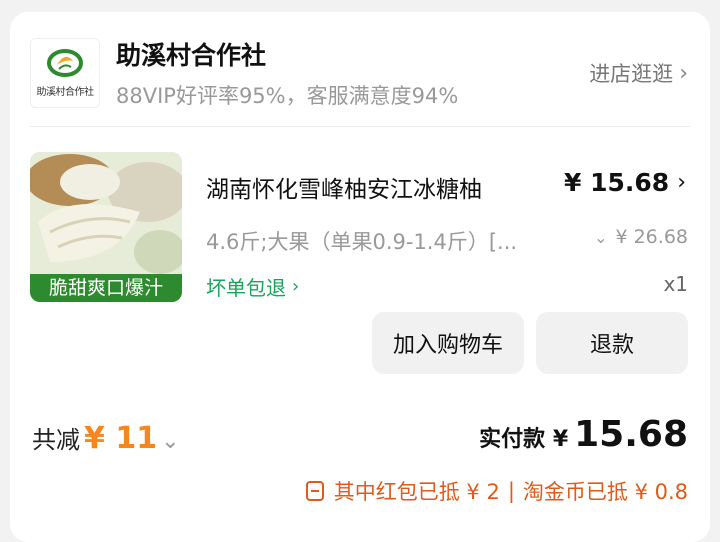 This screenshot has width=720, height=542. I want to click on store-logo-text: 助溪村合作社, so click(65, 92).